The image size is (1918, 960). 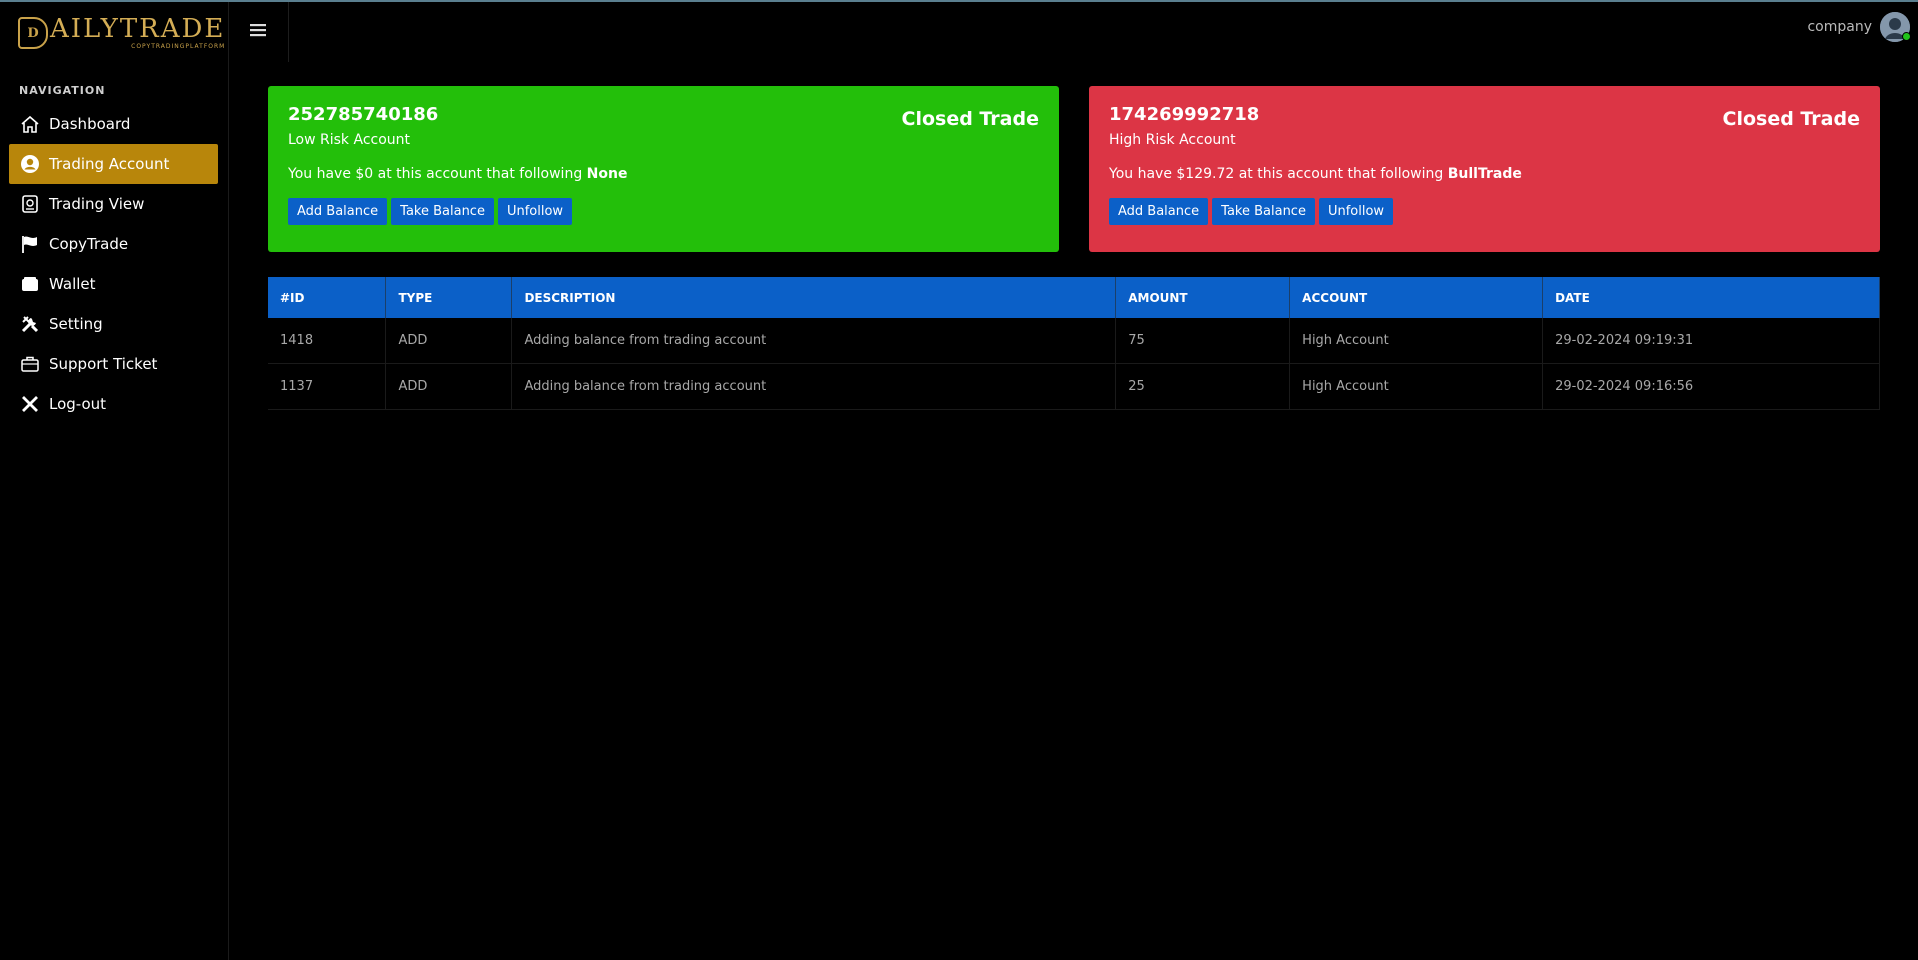 What do you see at coordinates (1839, 27) in the screenshot?
I see `username: company` at bounding box center [1839, 27].